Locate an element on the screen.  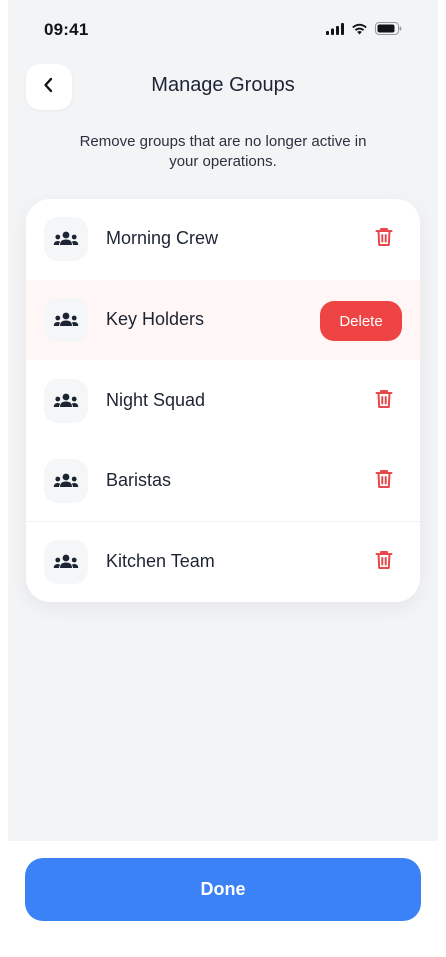
delete-kitchen-team-button is located at coordinates (384, 562).